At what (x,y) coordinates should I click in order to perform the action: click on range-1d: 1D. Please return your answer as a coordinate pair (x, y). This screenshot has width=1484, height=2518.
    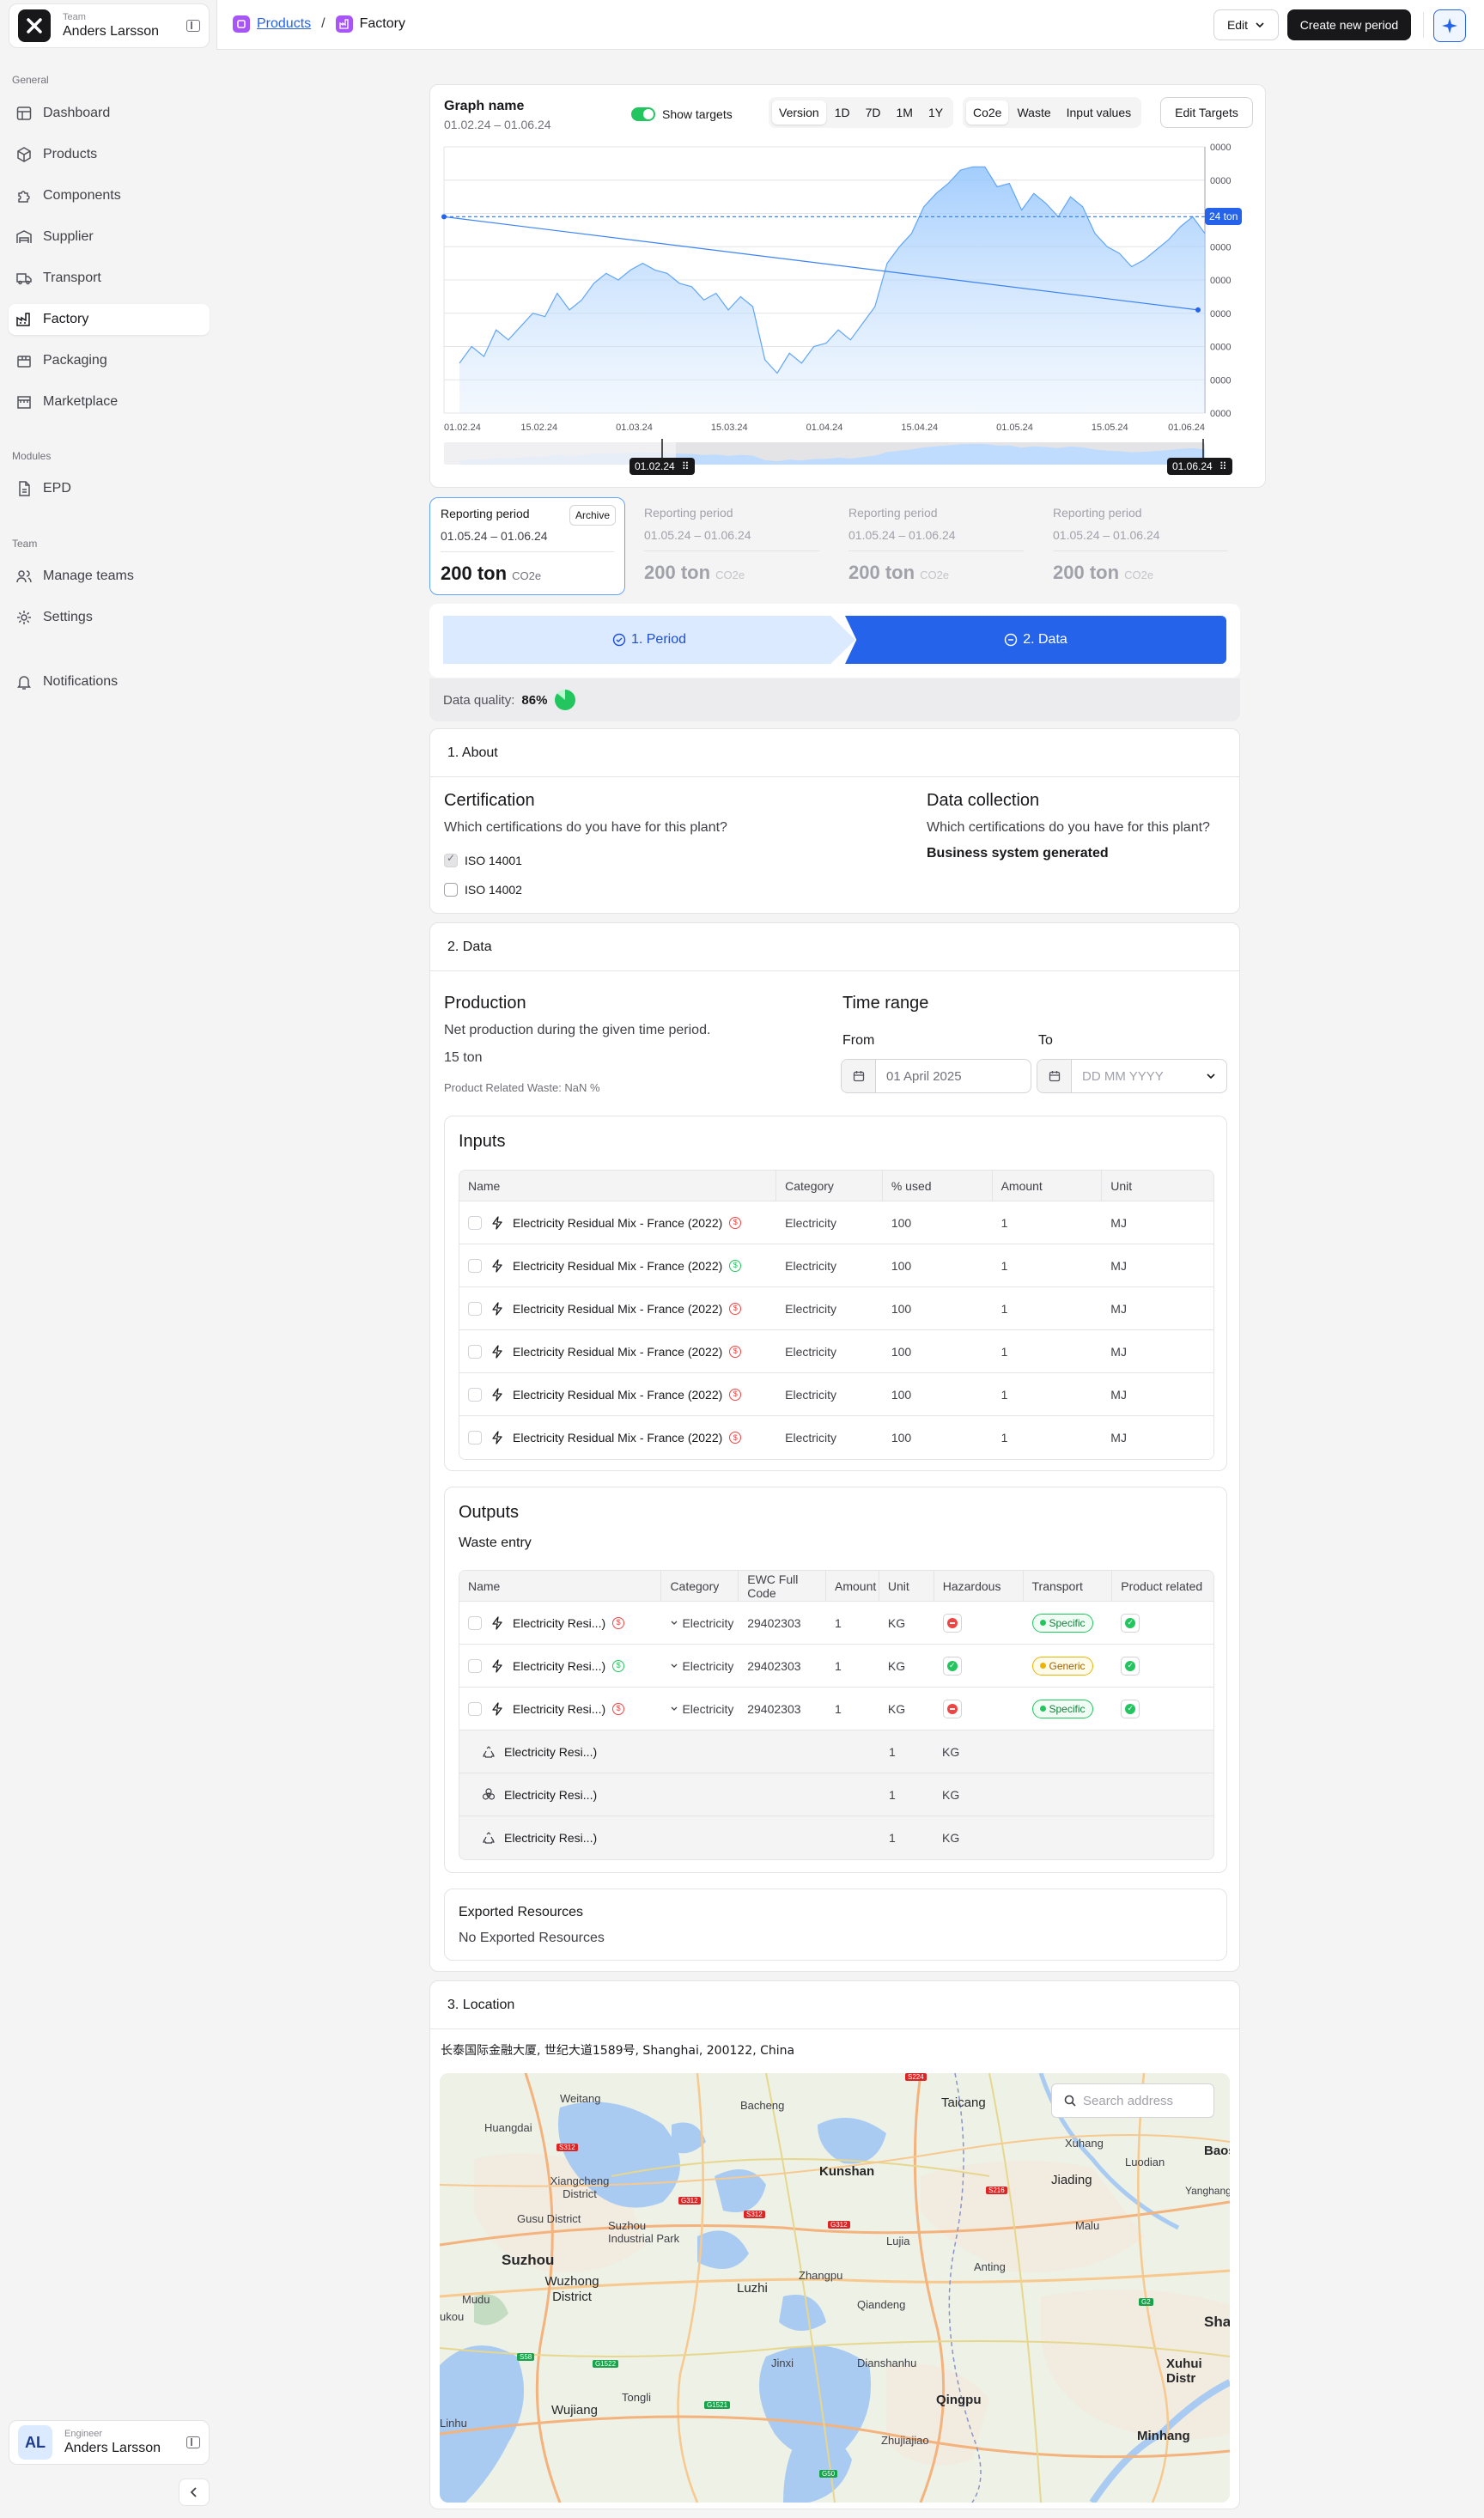
    Looking at the image, I should click on (842, 112).